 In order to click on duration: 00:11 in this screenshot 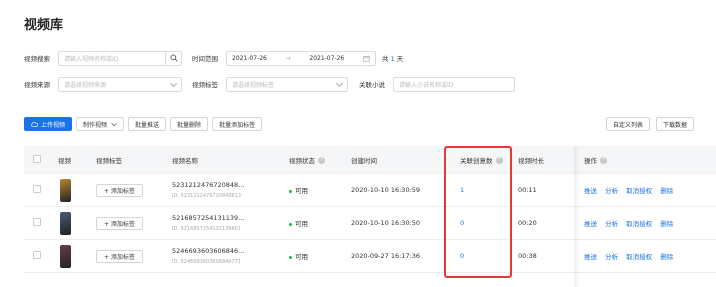, I will do `click(527, 190)`.